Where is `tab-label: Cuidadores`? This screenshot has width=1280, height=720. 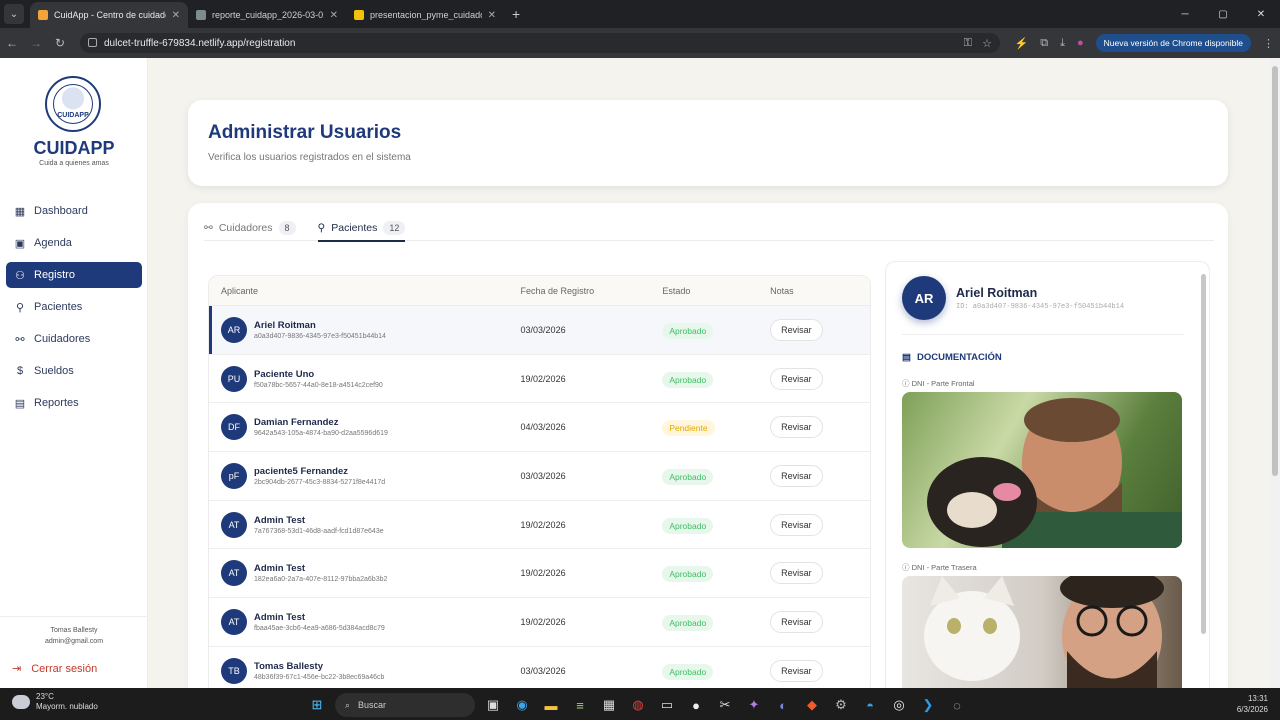
tab-label: Cuidadores is located at coordinates (245, 228).